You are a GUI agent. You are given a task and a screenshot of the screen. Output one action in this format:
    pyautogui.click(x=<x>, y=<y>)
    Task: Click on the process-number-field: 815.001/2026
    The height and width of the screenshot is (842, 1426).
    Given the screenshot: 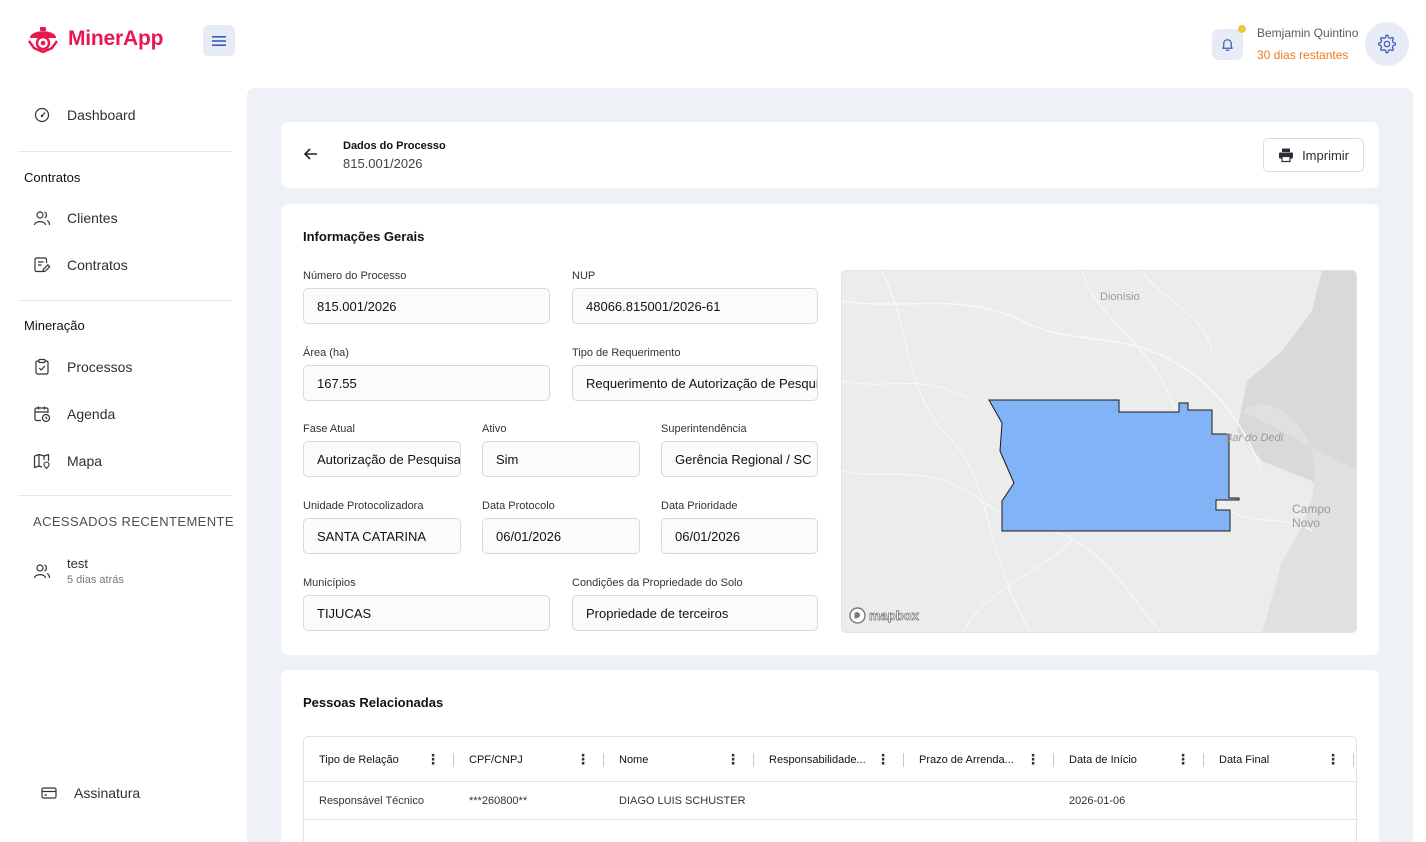 What is the action you would take?
    pyautogui.click(x=426, y=306)
    